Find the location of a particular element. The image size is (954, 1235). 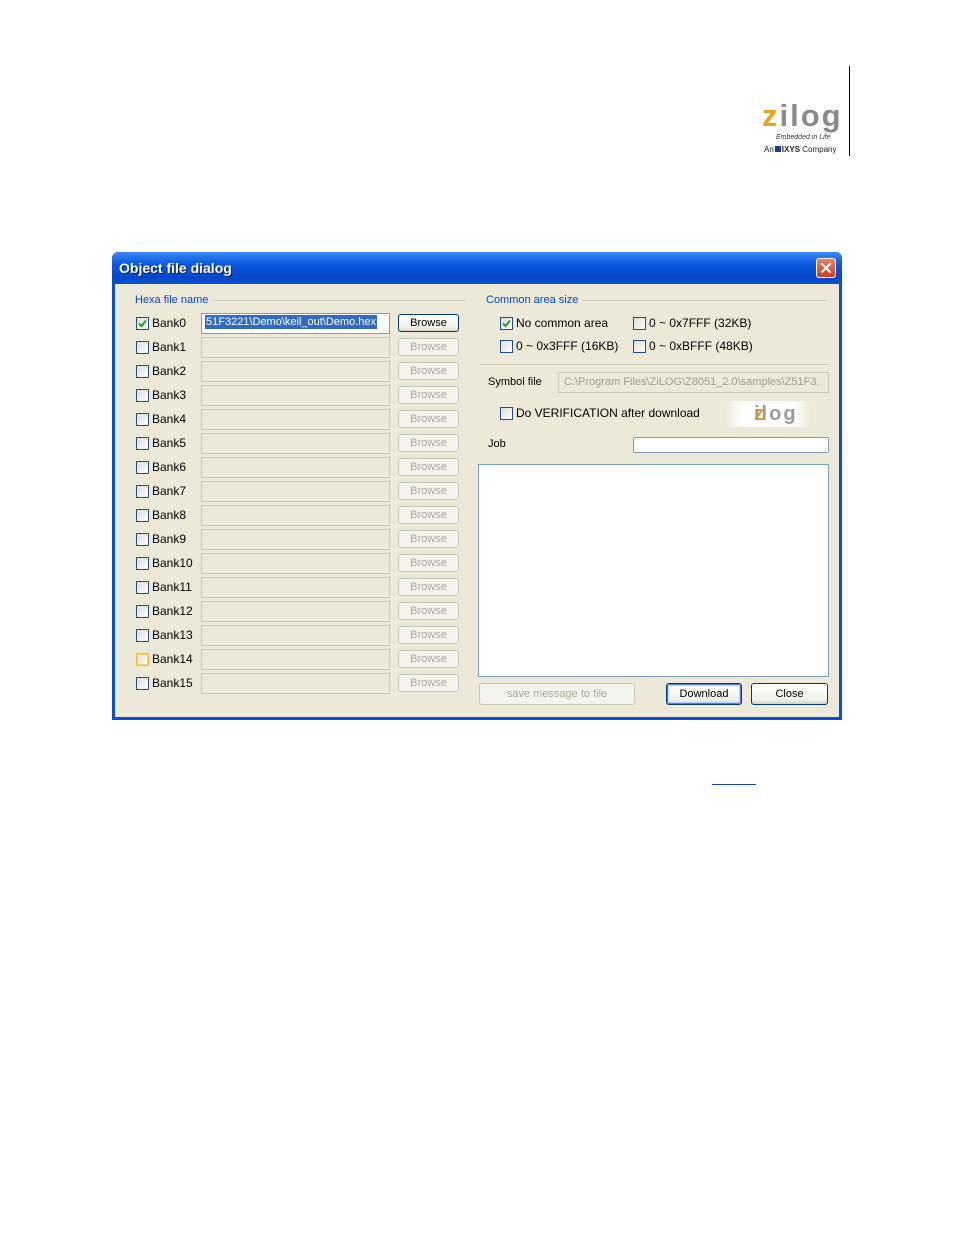

download-button: Download is located at coordinates (704, 694).